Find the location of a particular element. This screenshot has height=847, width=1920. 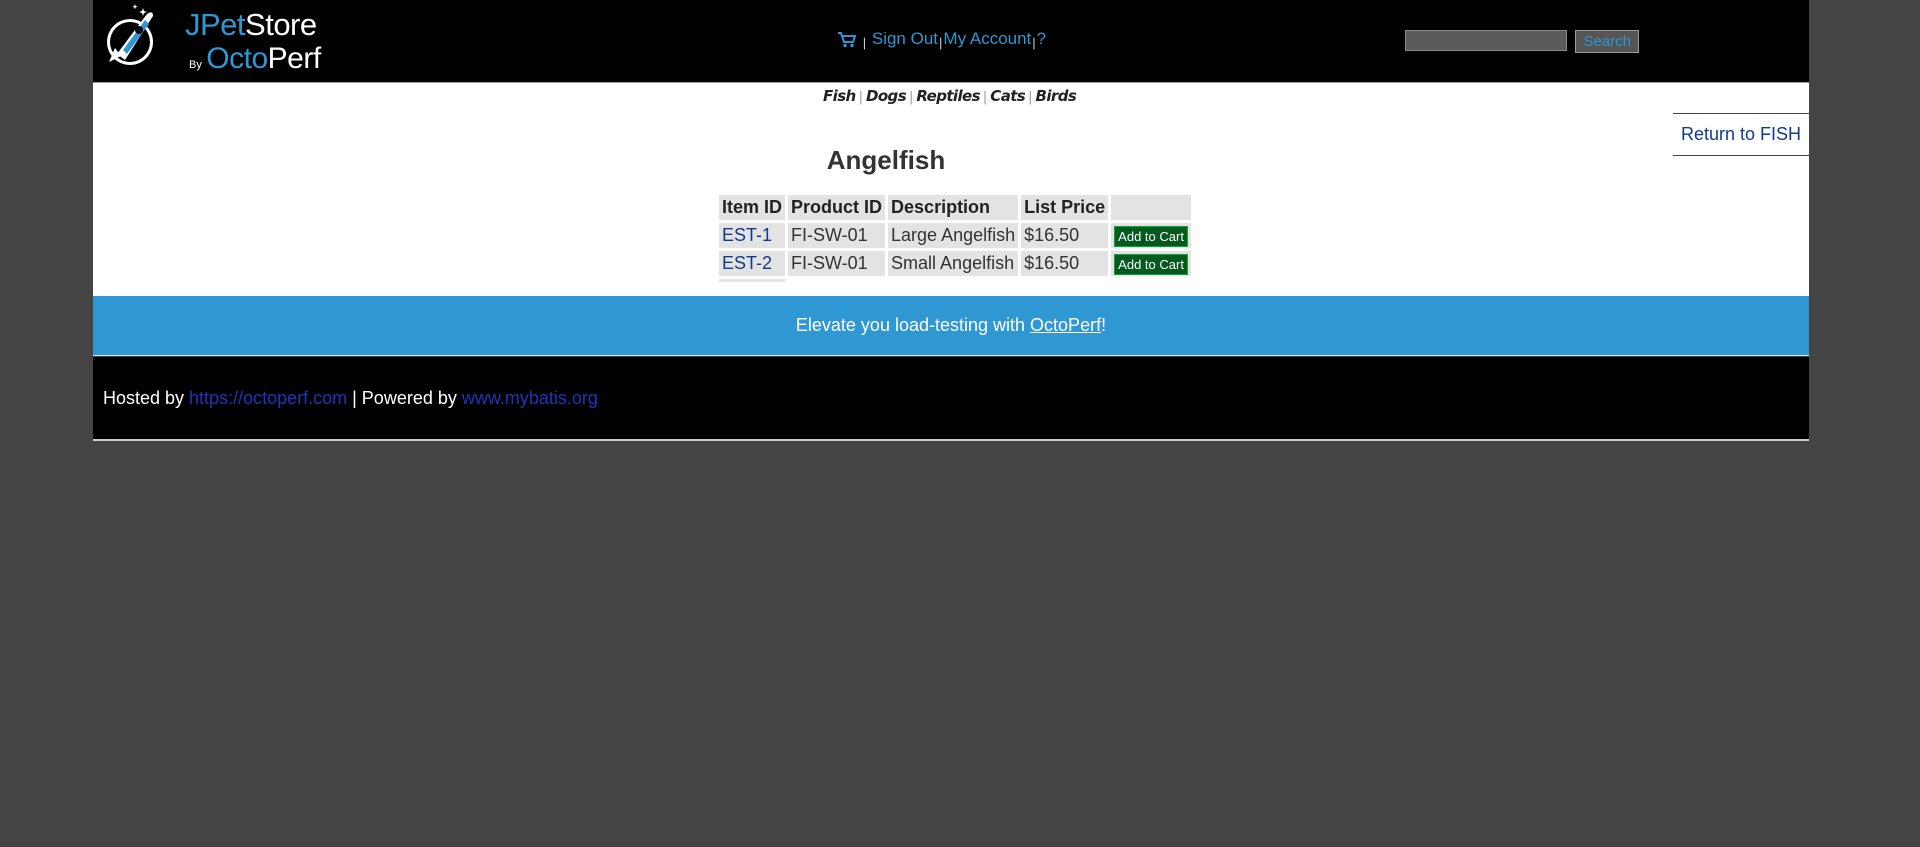

banner-prefix: Elevate you load-testing with is located at coordinates (910, 325).